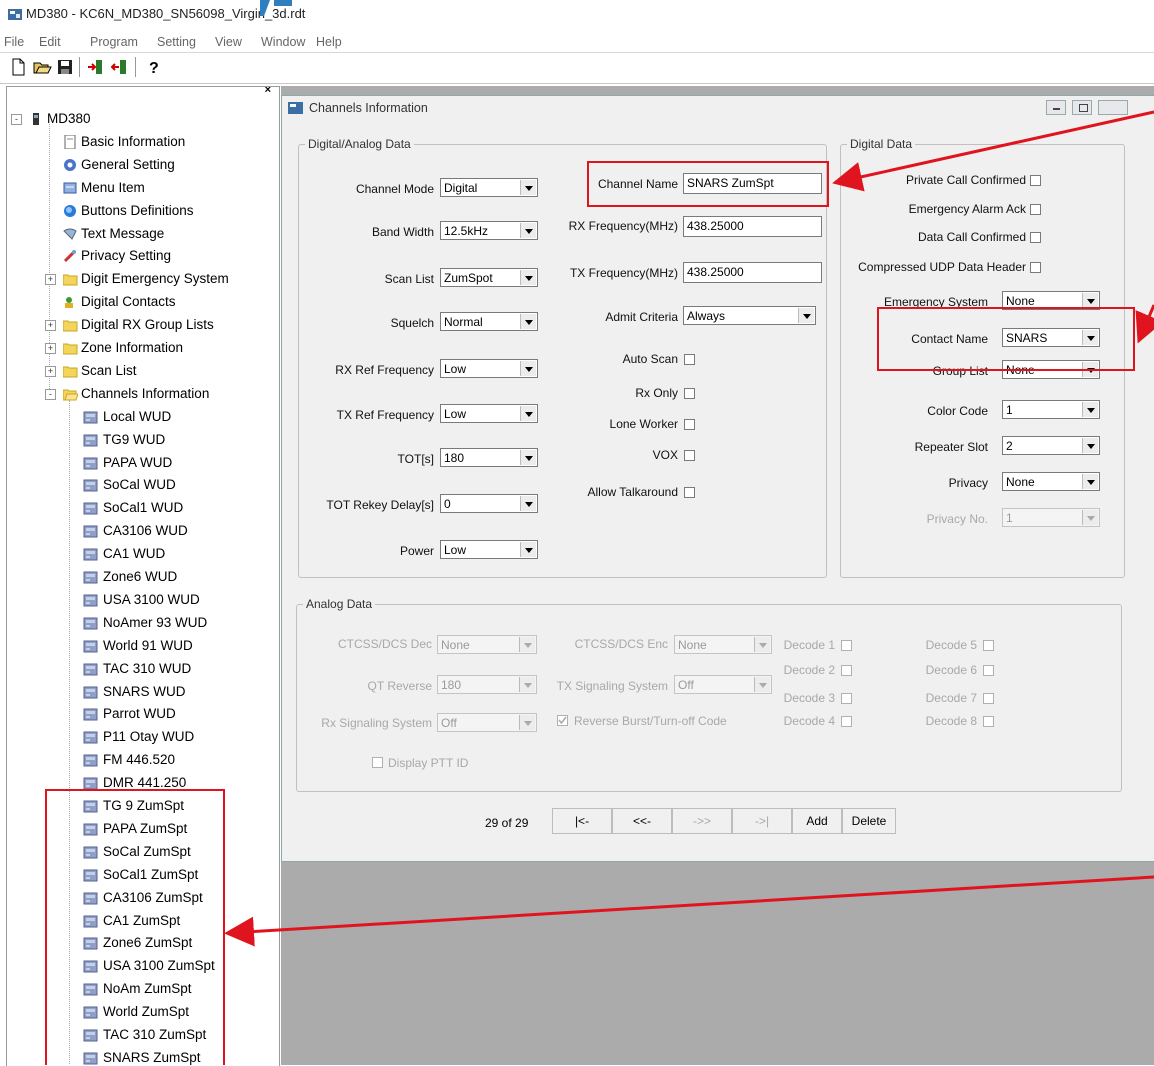  What do you see at coordinates (562, 720) in the screenshot?
I see `reverse-burst-checkbox` at bounding box center [562, 720].